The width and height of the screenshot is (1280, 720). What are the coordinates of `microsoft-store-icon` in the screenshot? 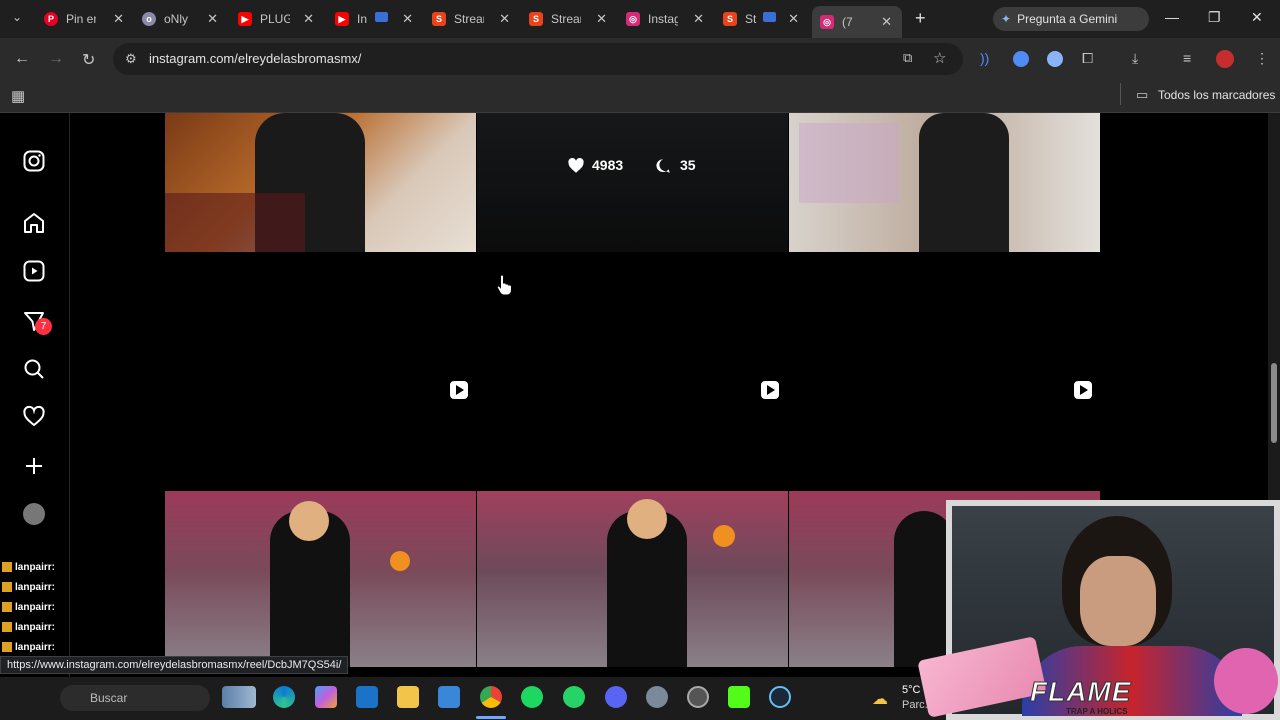 It's located at (449, 697).